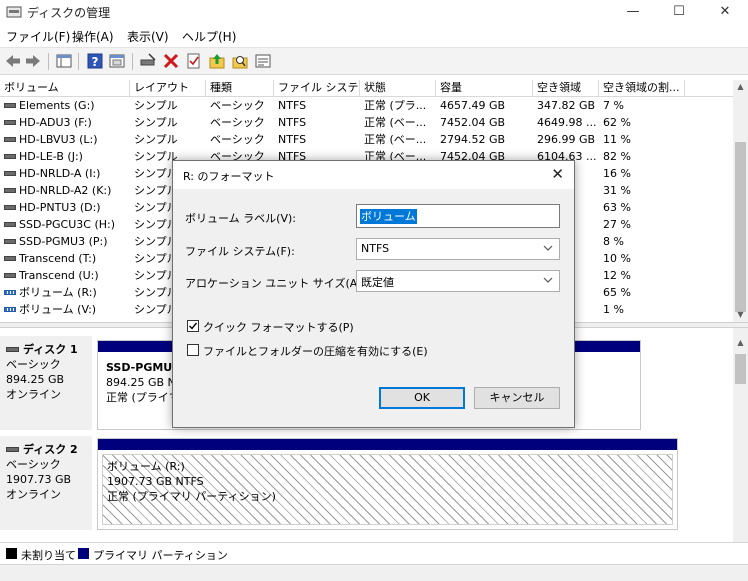 The image size is (748, 581). Describe the element at coordinates (50, 449) in the screenshot. I see `disk-name: ディスク 2` at that location.